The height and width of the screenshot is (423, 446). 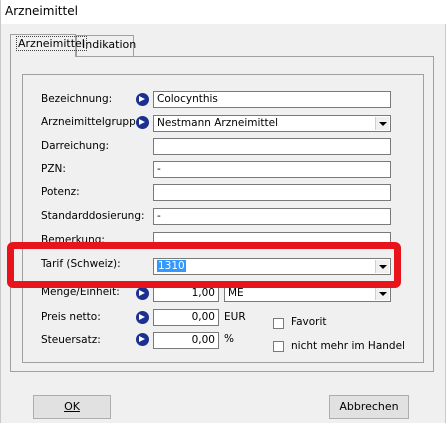 I want to click on gruppe-nav-icon, so click(x=142, y=122).